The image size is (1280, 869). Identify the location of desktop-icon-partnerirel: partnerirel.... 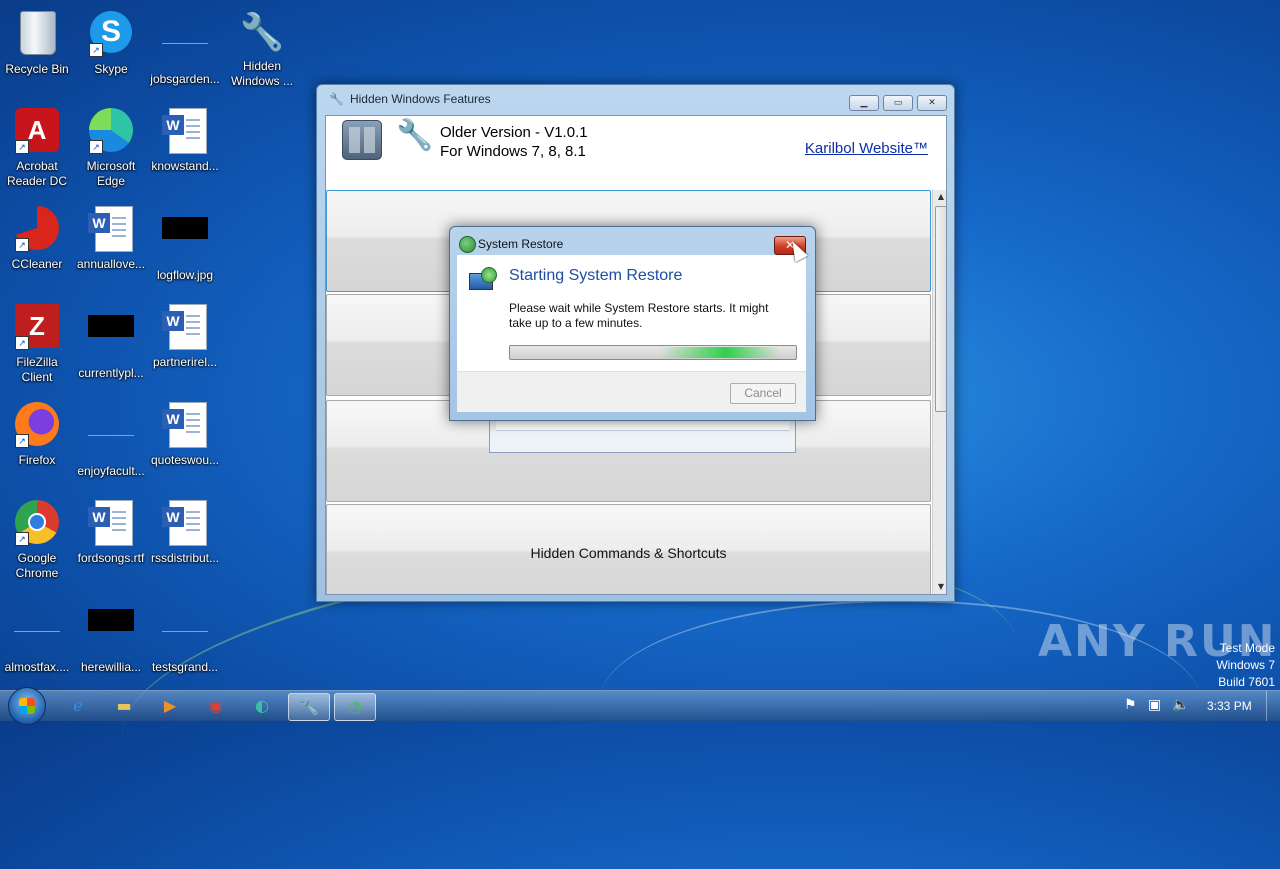
(185, 336).